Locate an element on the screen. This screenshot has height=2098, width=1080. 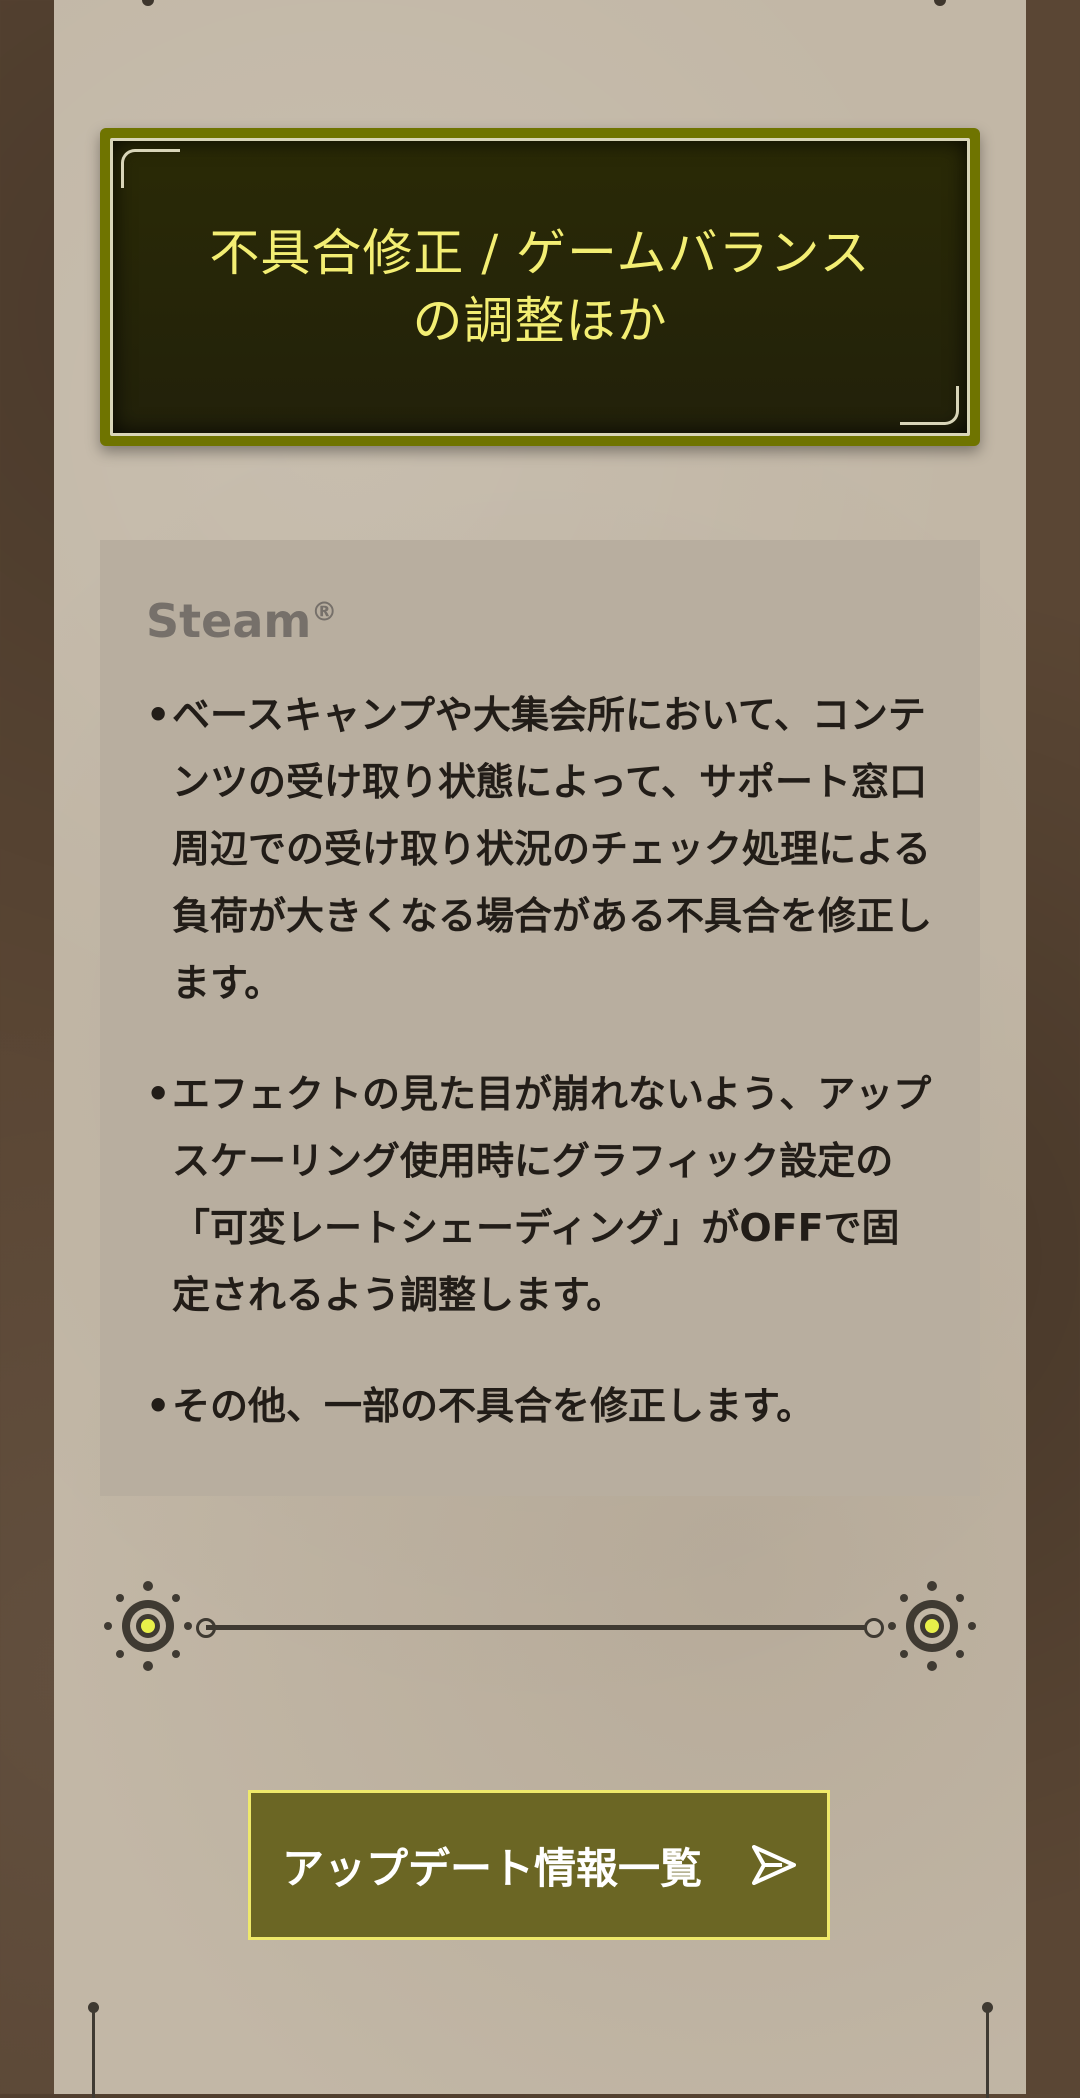
divider-line is located at coordinates (540, 1627).